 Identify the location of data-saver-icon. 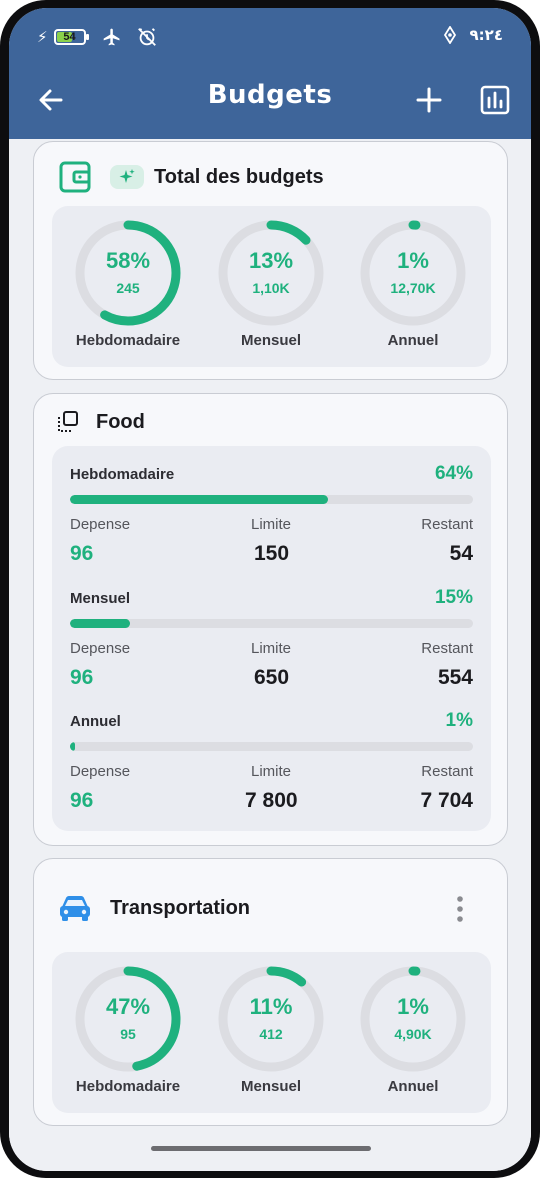
(449, 35).